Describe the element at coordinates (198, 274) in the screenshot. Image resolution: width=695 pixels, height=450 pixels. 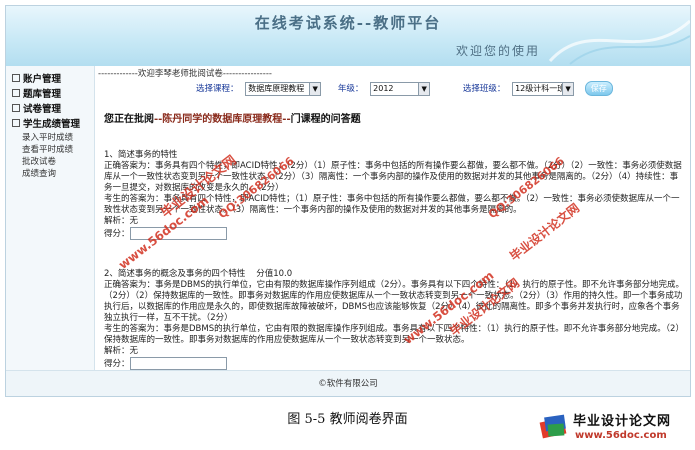
I see `question-title: 2、简述事务的概念及事务的四个特性 分值10.0` at that location.